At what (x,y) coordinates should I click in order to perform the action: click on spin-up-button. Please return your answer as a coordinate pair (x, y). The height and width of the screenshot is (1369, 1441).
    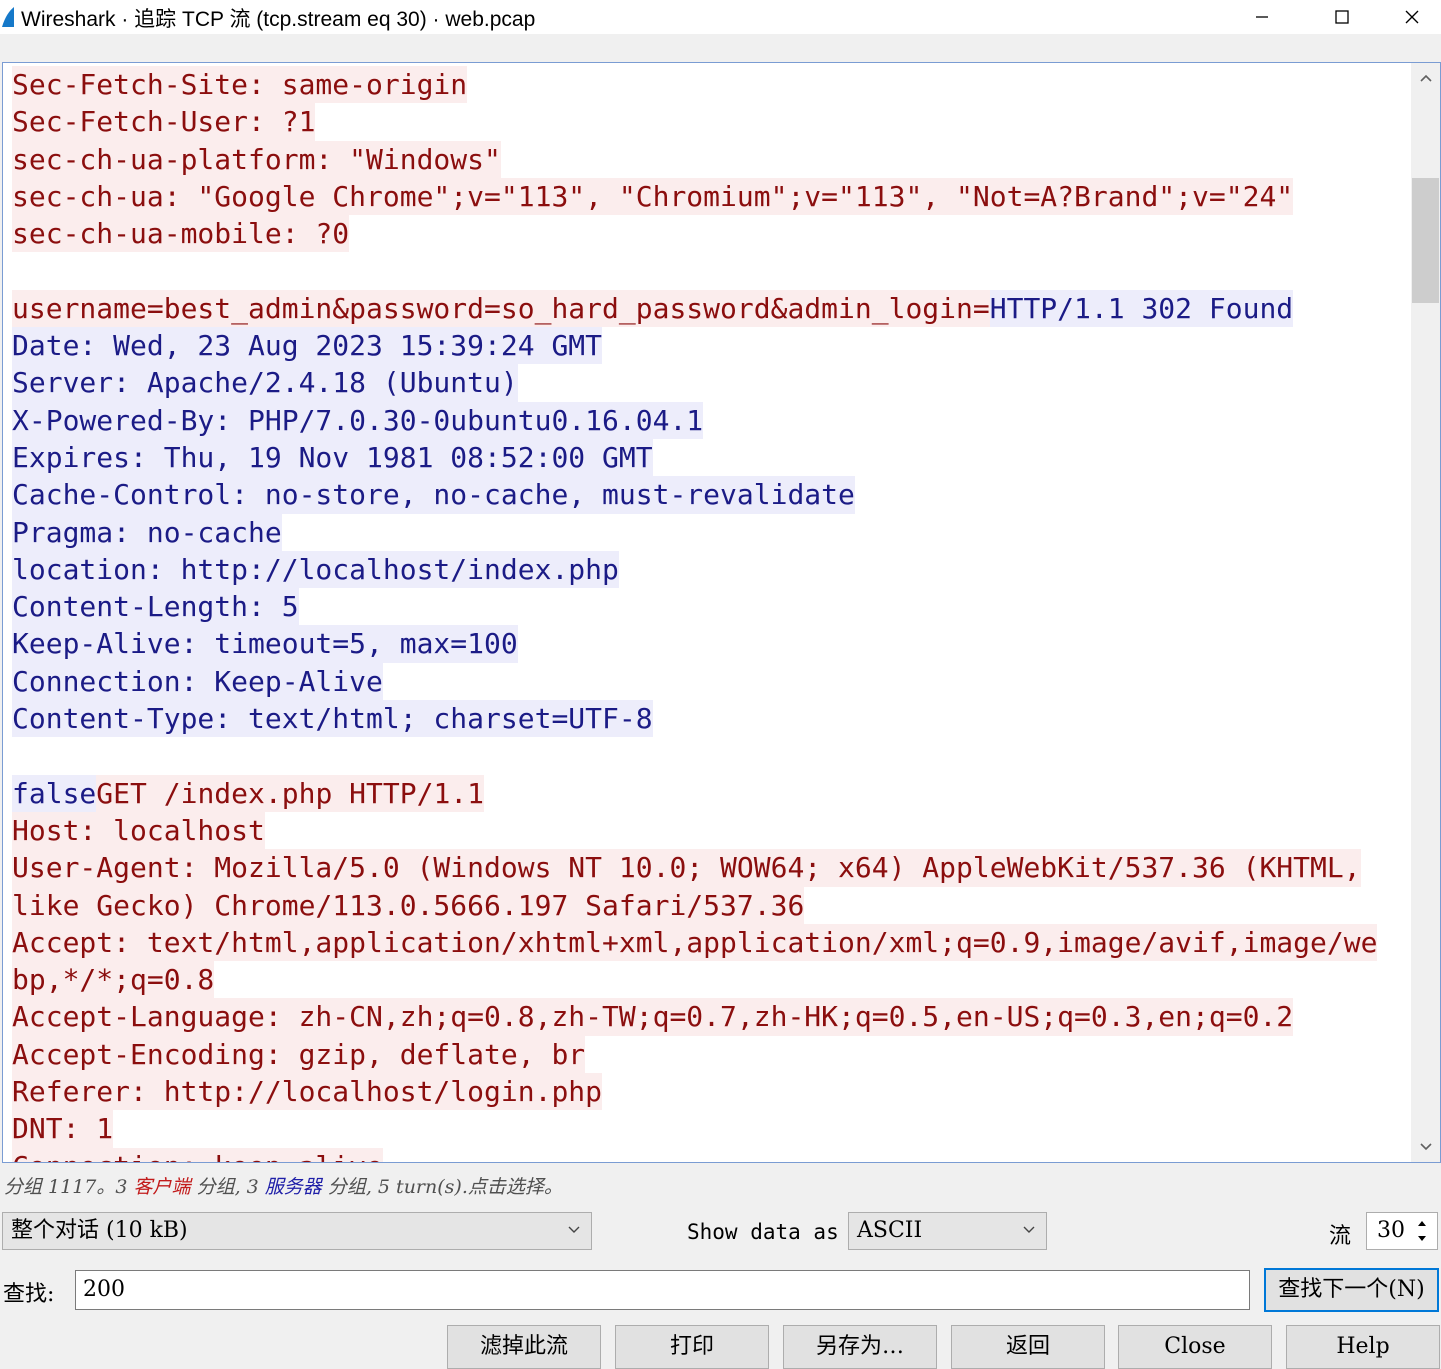
    Looking at the image, I should click on (1422, 1223).